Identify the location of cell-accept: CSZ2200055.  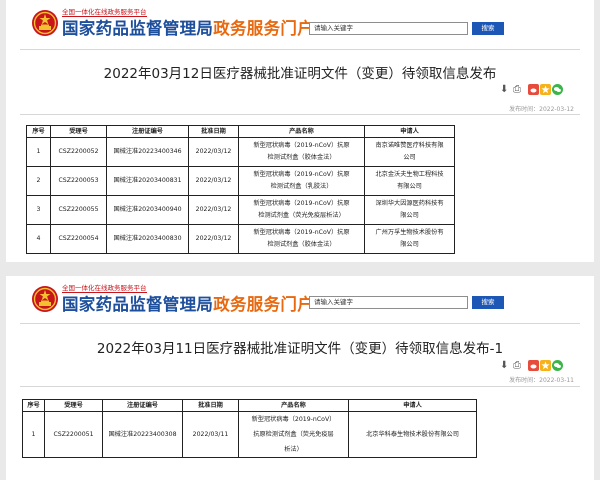
(78, 210).